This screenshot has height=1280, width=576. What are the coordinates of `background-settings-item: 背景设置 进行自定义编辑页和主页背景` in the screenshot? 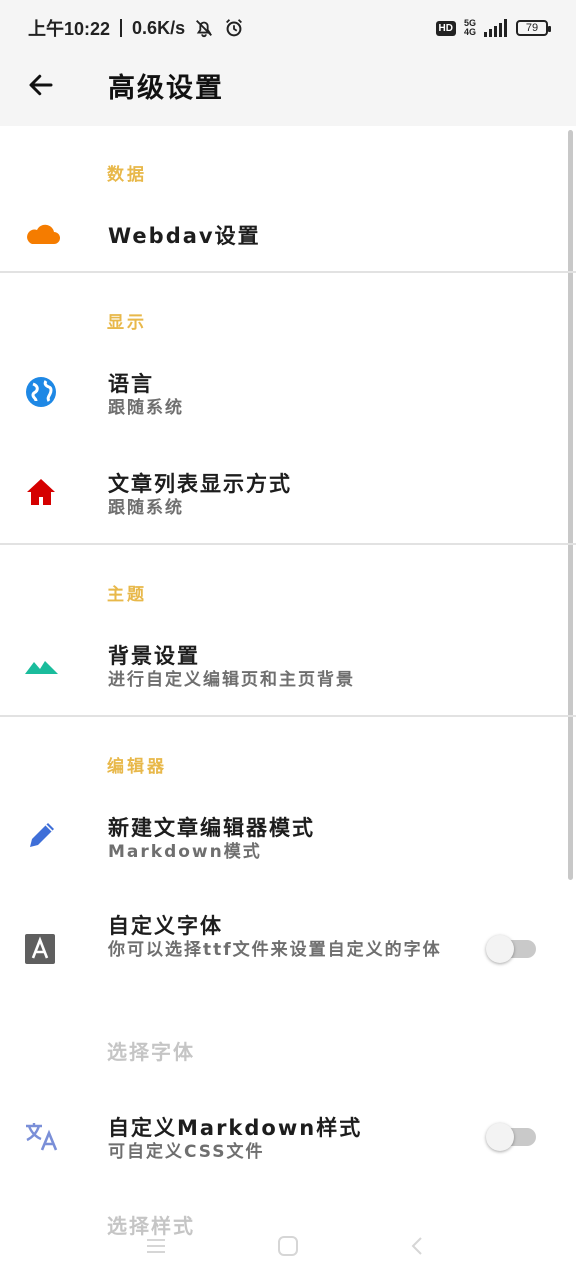 It's located at (288, 670).